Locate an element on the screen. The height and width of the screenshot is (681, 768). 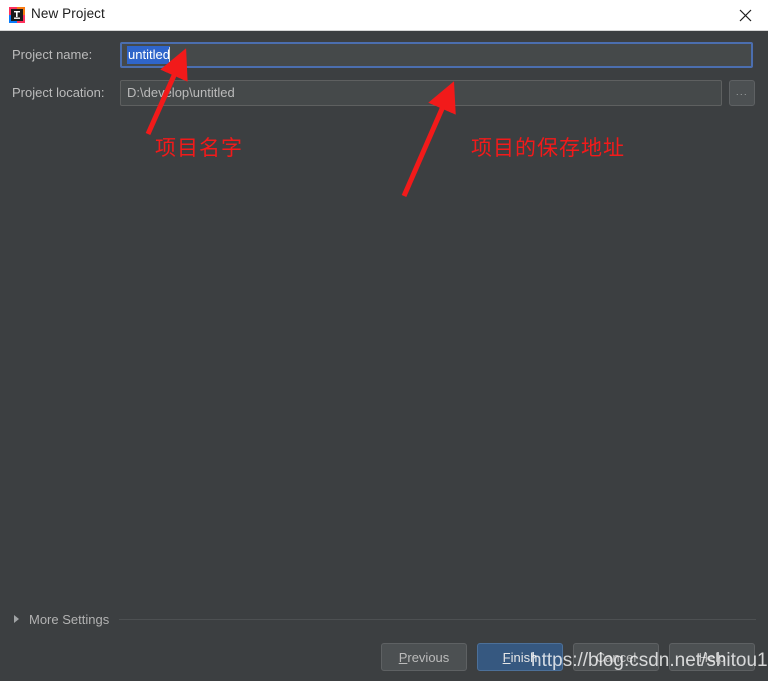
watermark-url: https://blog.csdn.net/shitou1259 is located at coordinates (649, 660).